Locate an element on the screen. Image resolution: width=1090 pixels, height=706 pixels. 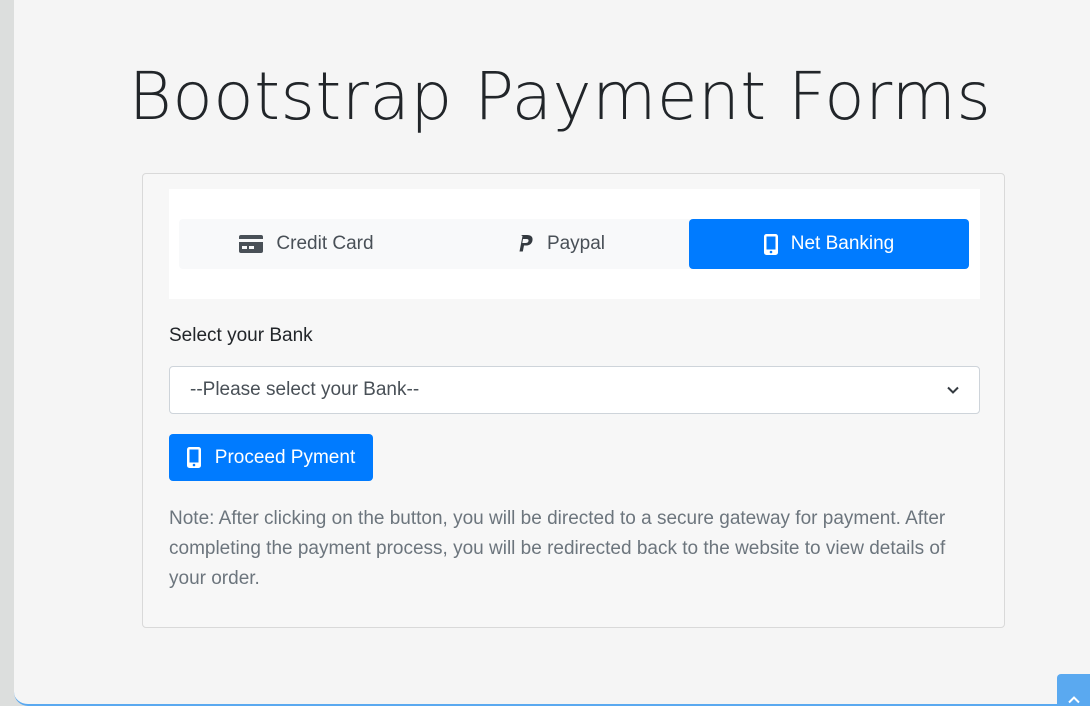
payment-tabs: Credit Card Paypal Net Banking is located at coordinates (574, 244).